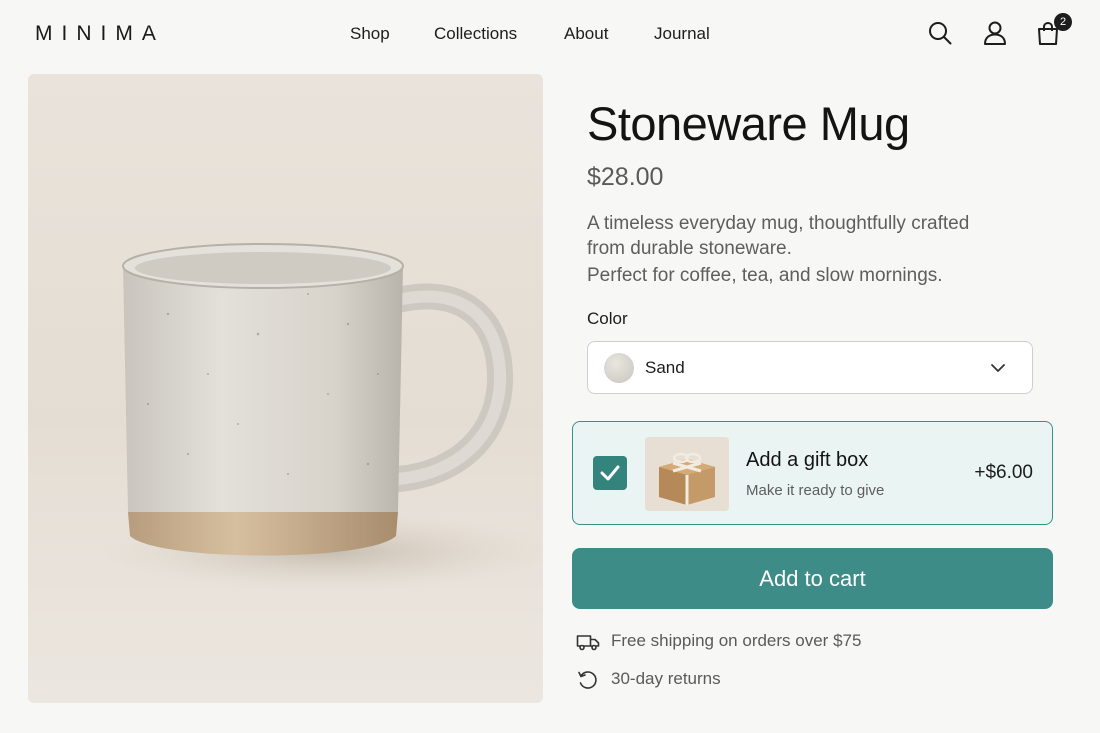  What do you see at coordinates (998, 368) in the screenshot?
I see `chevron-down-icon` at bounding box center [998, 368].